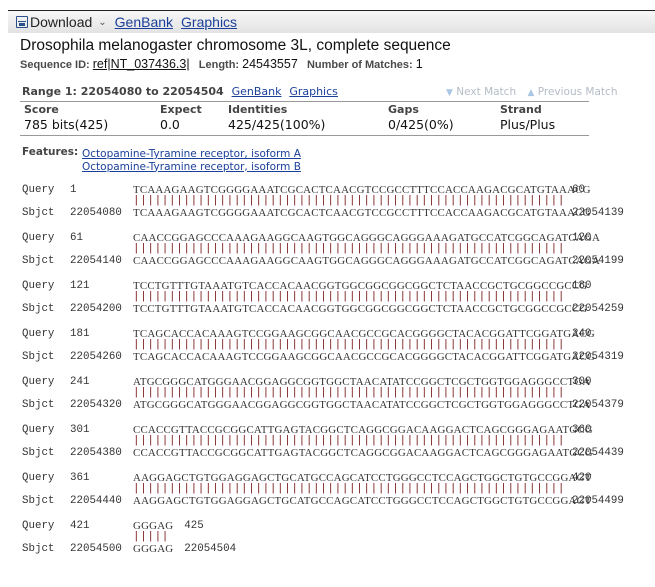  I want to click on range-graphics-link: Graphics, so click(313, 91).